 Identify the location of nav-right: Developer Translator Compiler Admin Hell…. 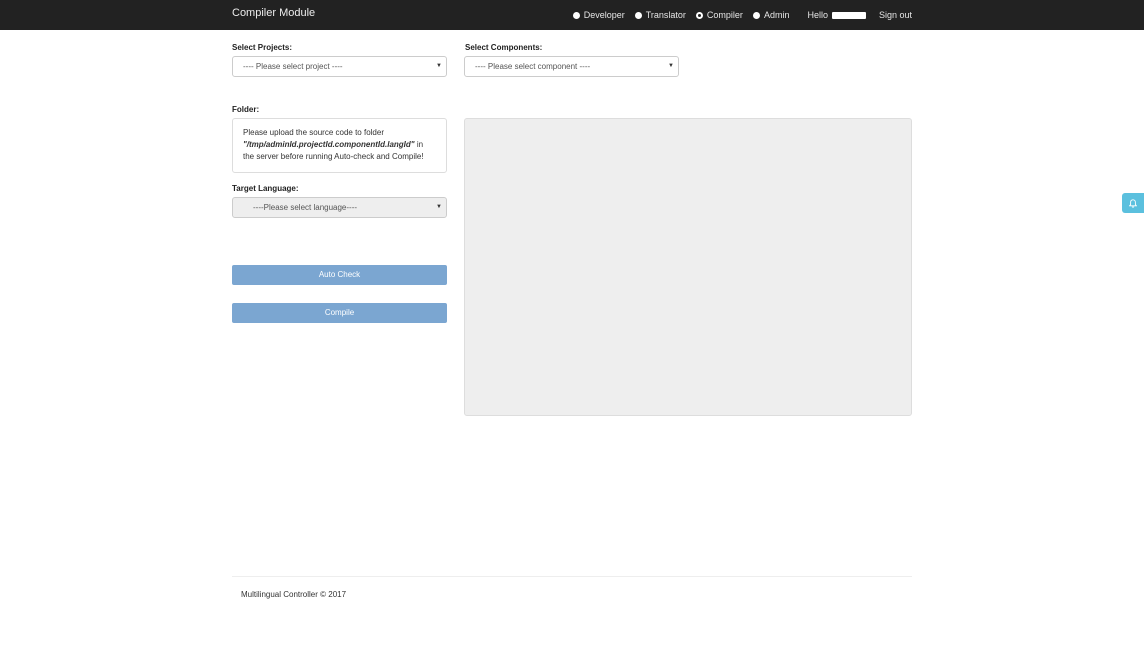
(737, 15).